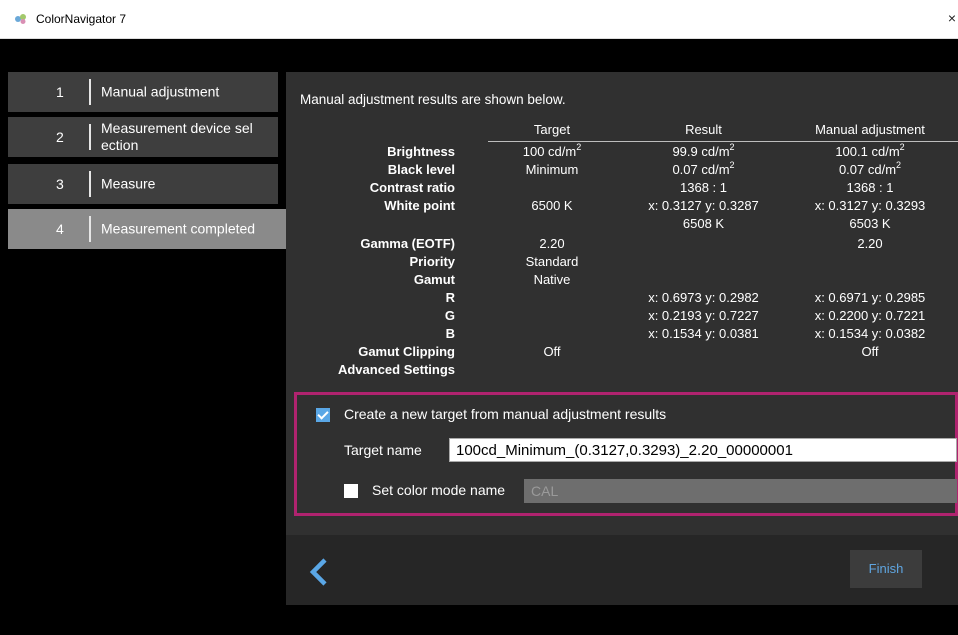 The width and height of the screenshot is (958, 635). I want to click on result-value: x: 0.3127 y: 0.3287, so click(703, 205).